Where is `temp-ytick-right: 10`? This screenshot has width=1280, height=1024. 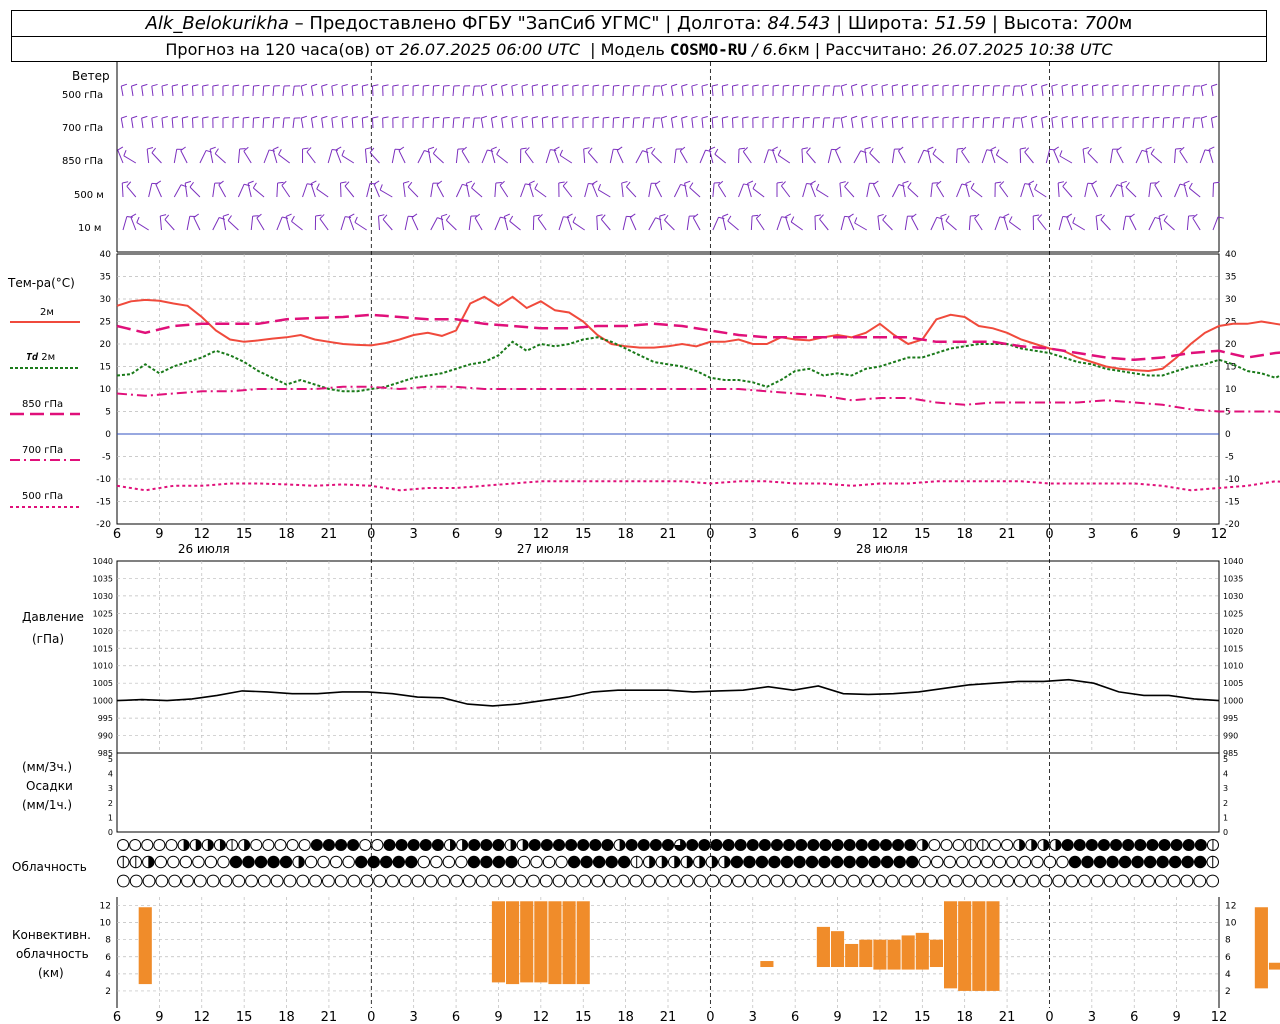
temp-ytick-right: 10 is located at coordinates (1231, 390).